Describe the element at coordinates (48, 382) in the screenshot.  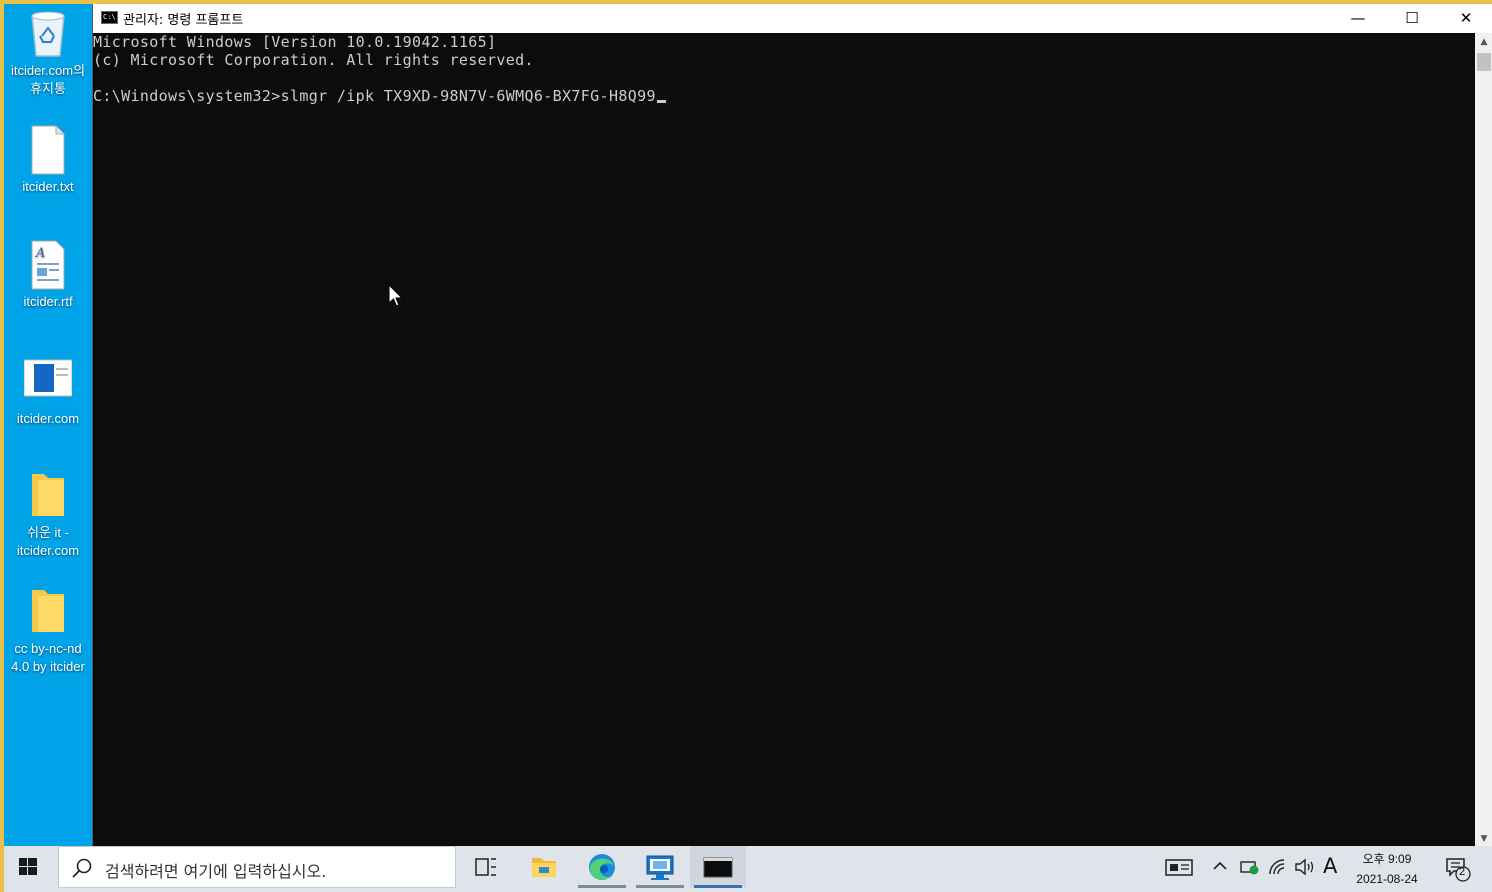
I see `shortcut-icon` at that location.